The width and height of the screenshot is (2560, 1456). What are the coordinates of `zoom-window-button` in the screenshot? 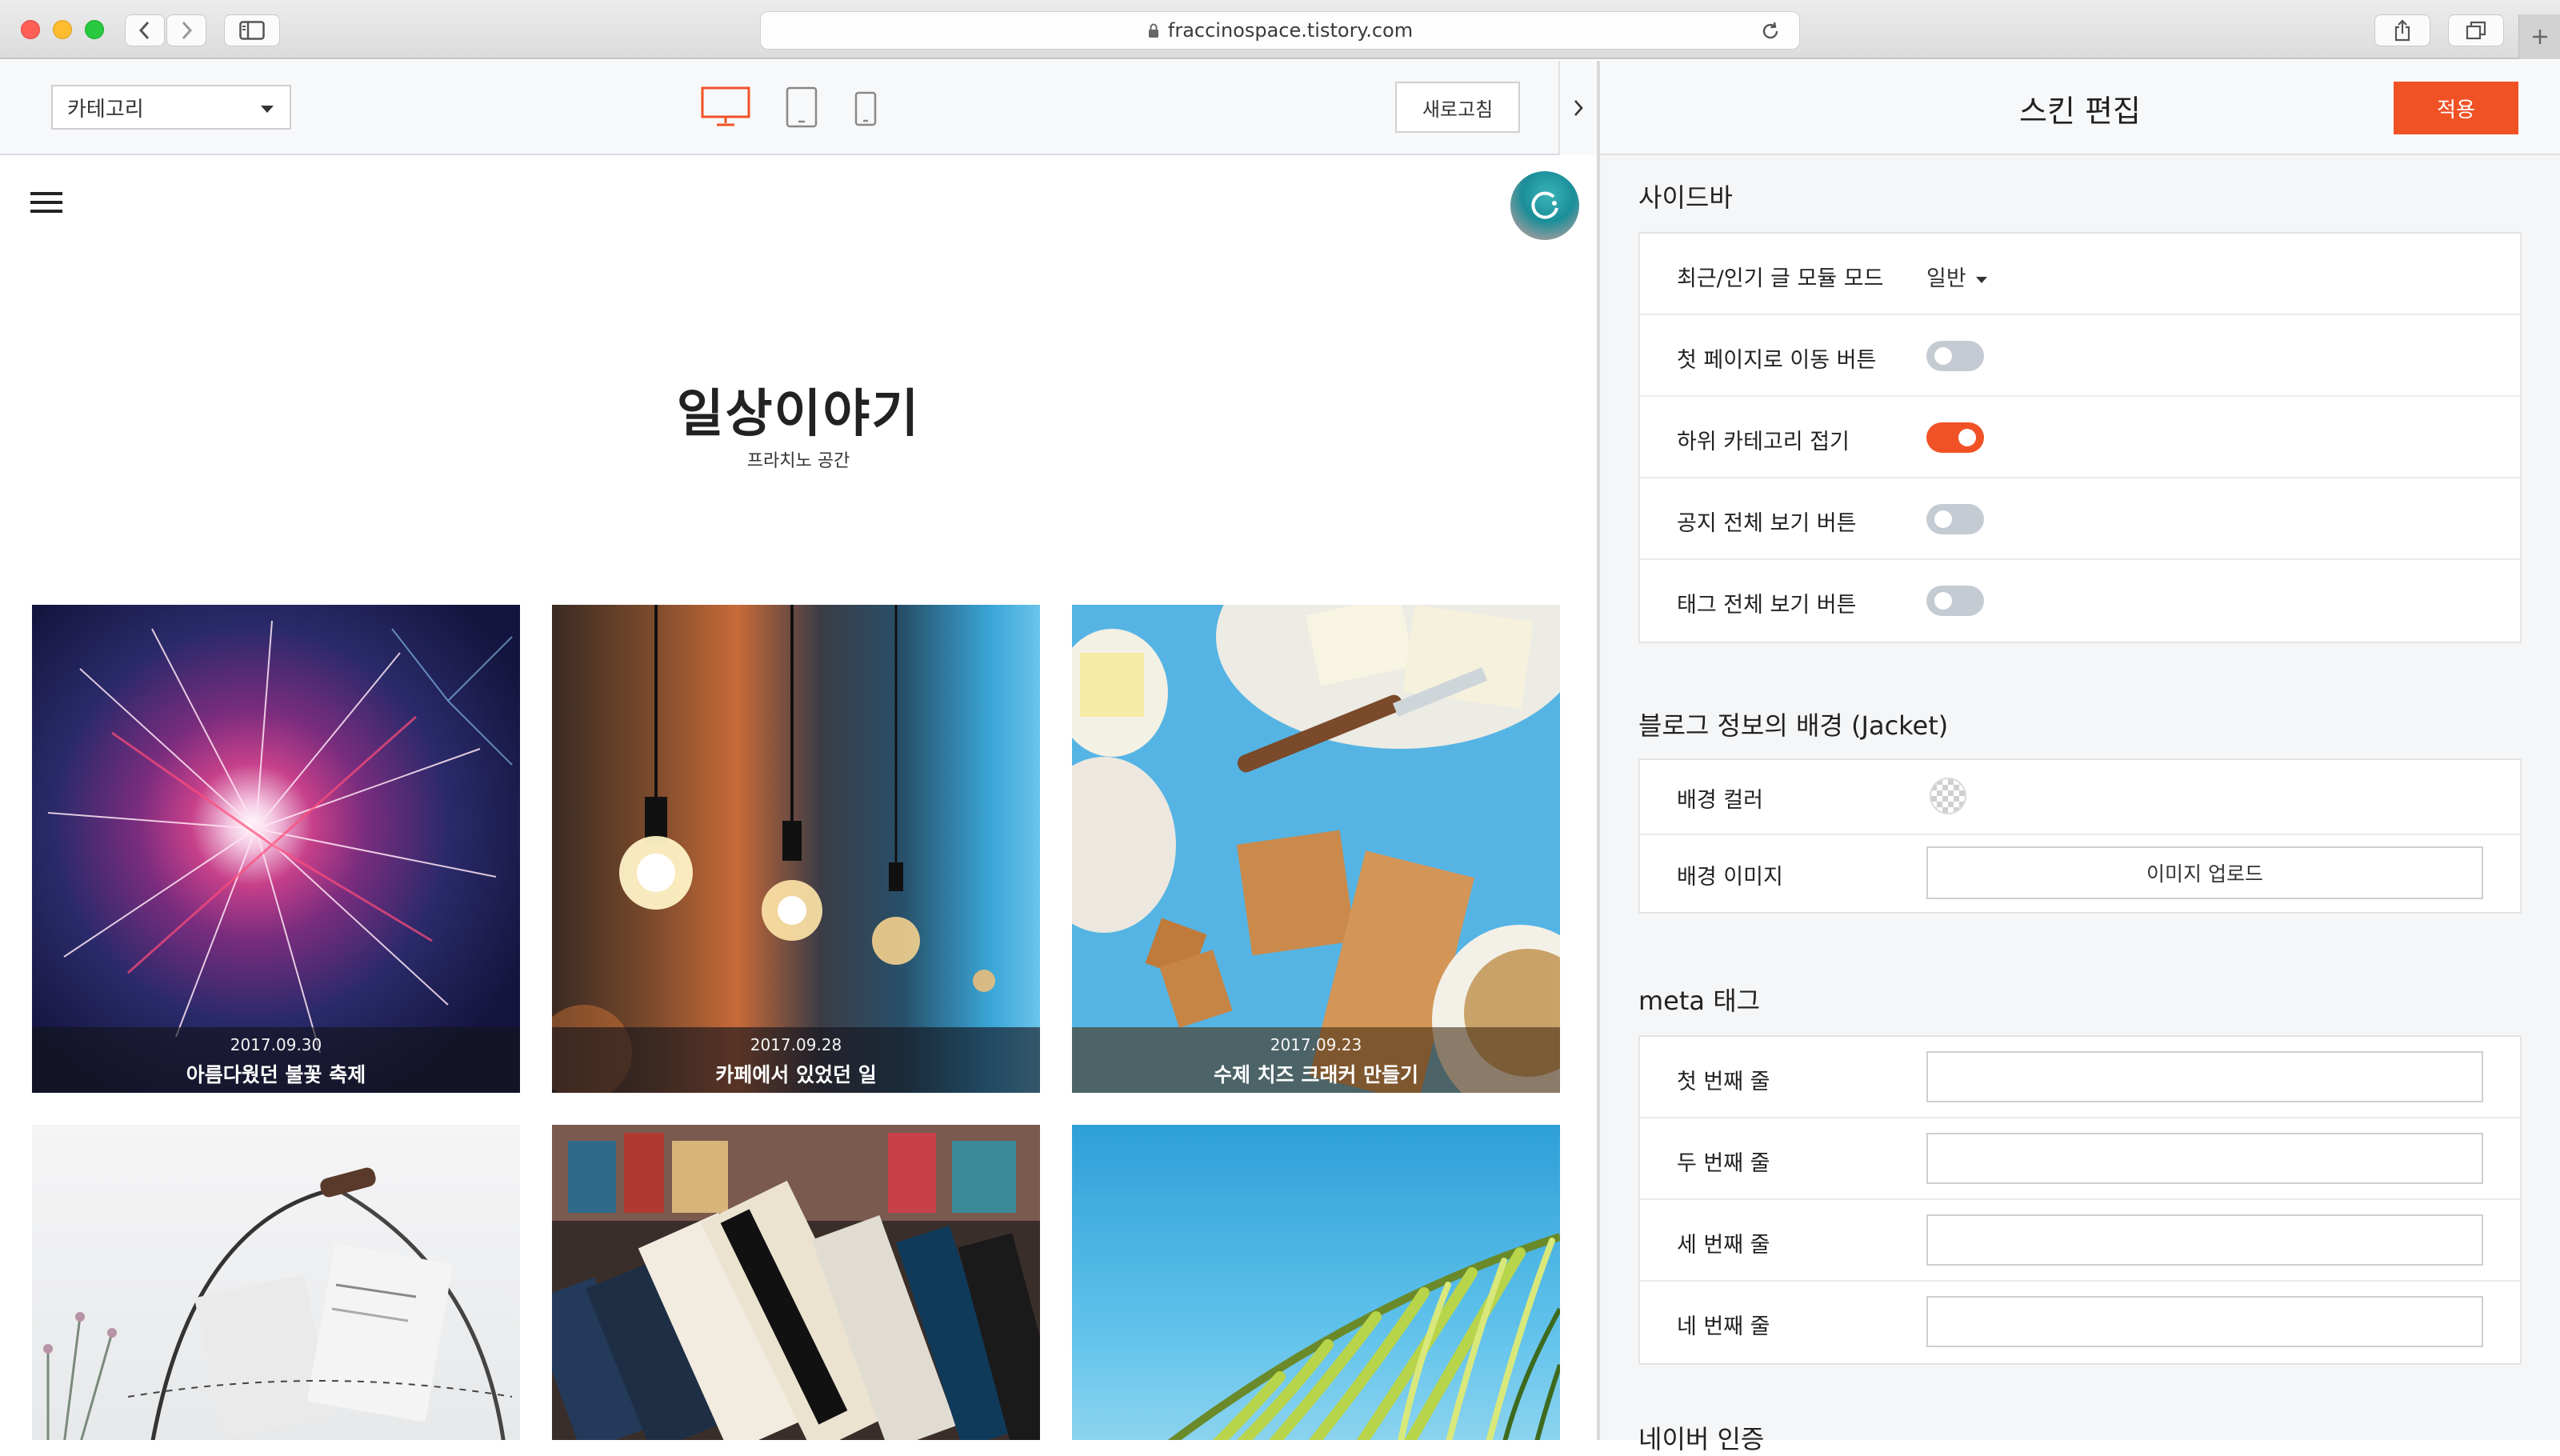 It's located at (94, 29).